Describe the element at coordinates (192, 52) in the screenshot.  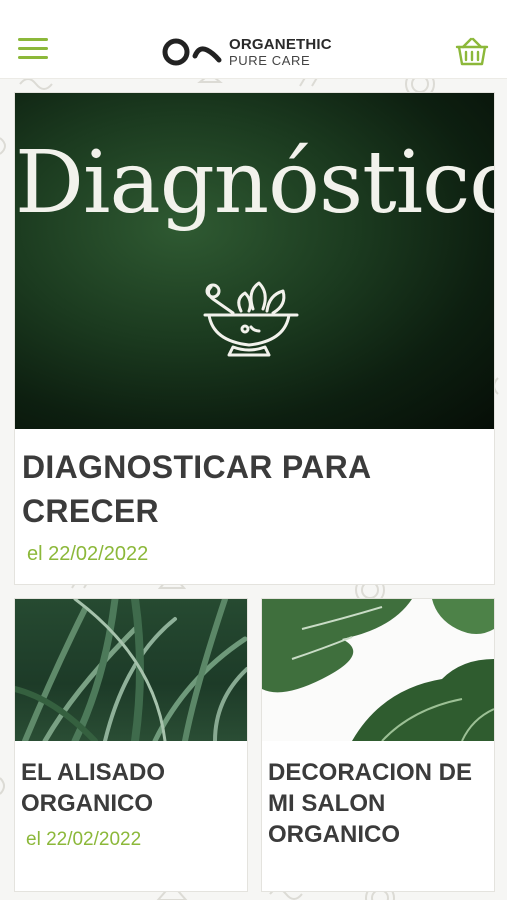
I see `logo-mark-icon` at that location.